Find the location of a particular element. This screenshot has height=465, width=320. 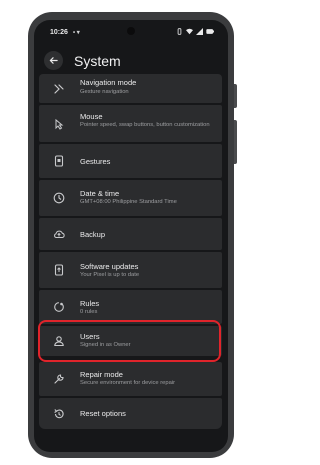

settings-item-subtitle: Secure environment for device repair is located at coordinates (128, 383).